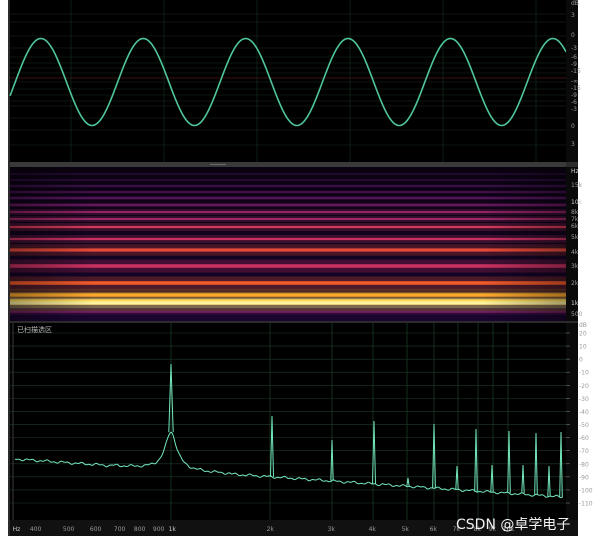 This screenshot has width=609, height=541. I want to click on spectrum-db-tick-label: -20, so click(584, 386).